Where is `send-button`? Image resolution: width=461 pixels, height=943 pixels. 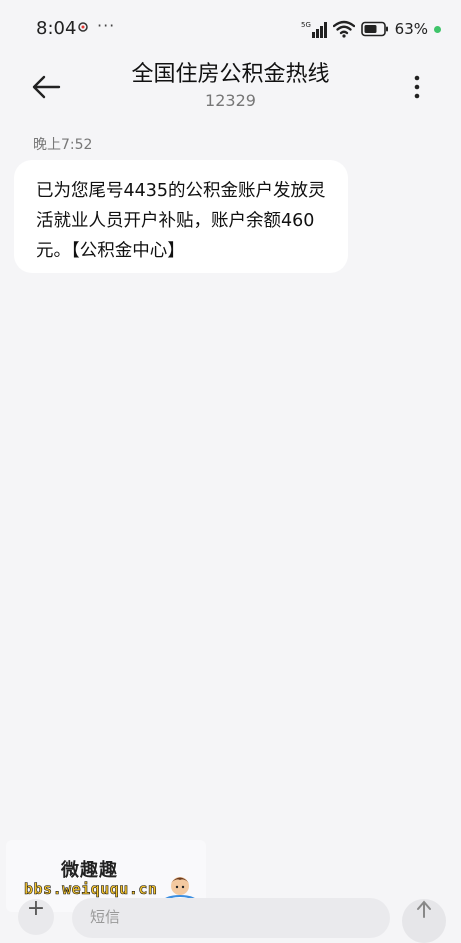
send-button is located at coordinates (424, 921).